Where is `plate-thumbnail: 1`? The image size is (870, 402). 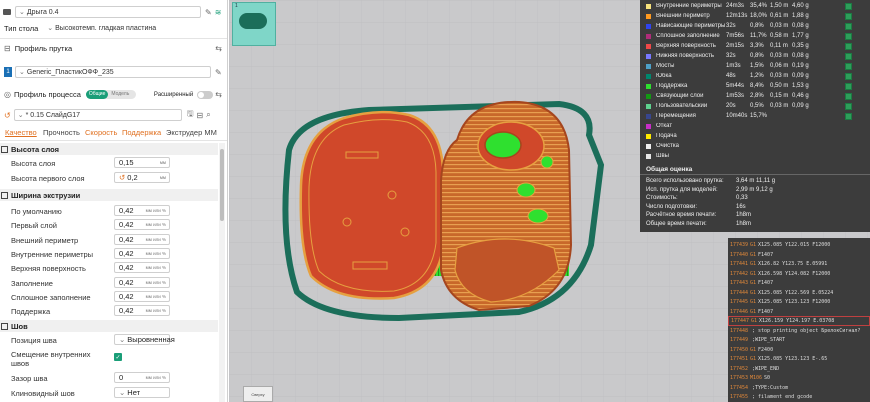 plate-thumbnail: 1 is located at coordinates (254, 24).